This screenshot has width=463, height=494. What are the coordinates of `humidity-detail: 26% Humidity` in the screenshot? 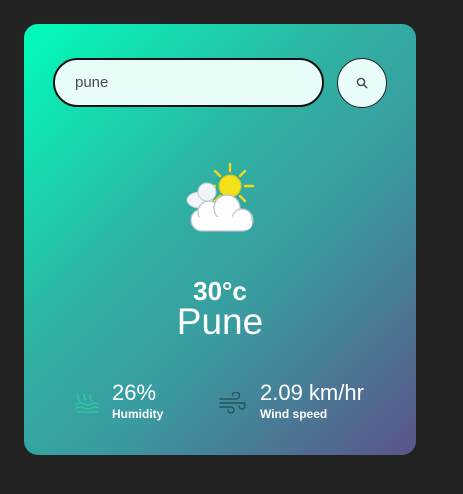 It's located at (149, 403).